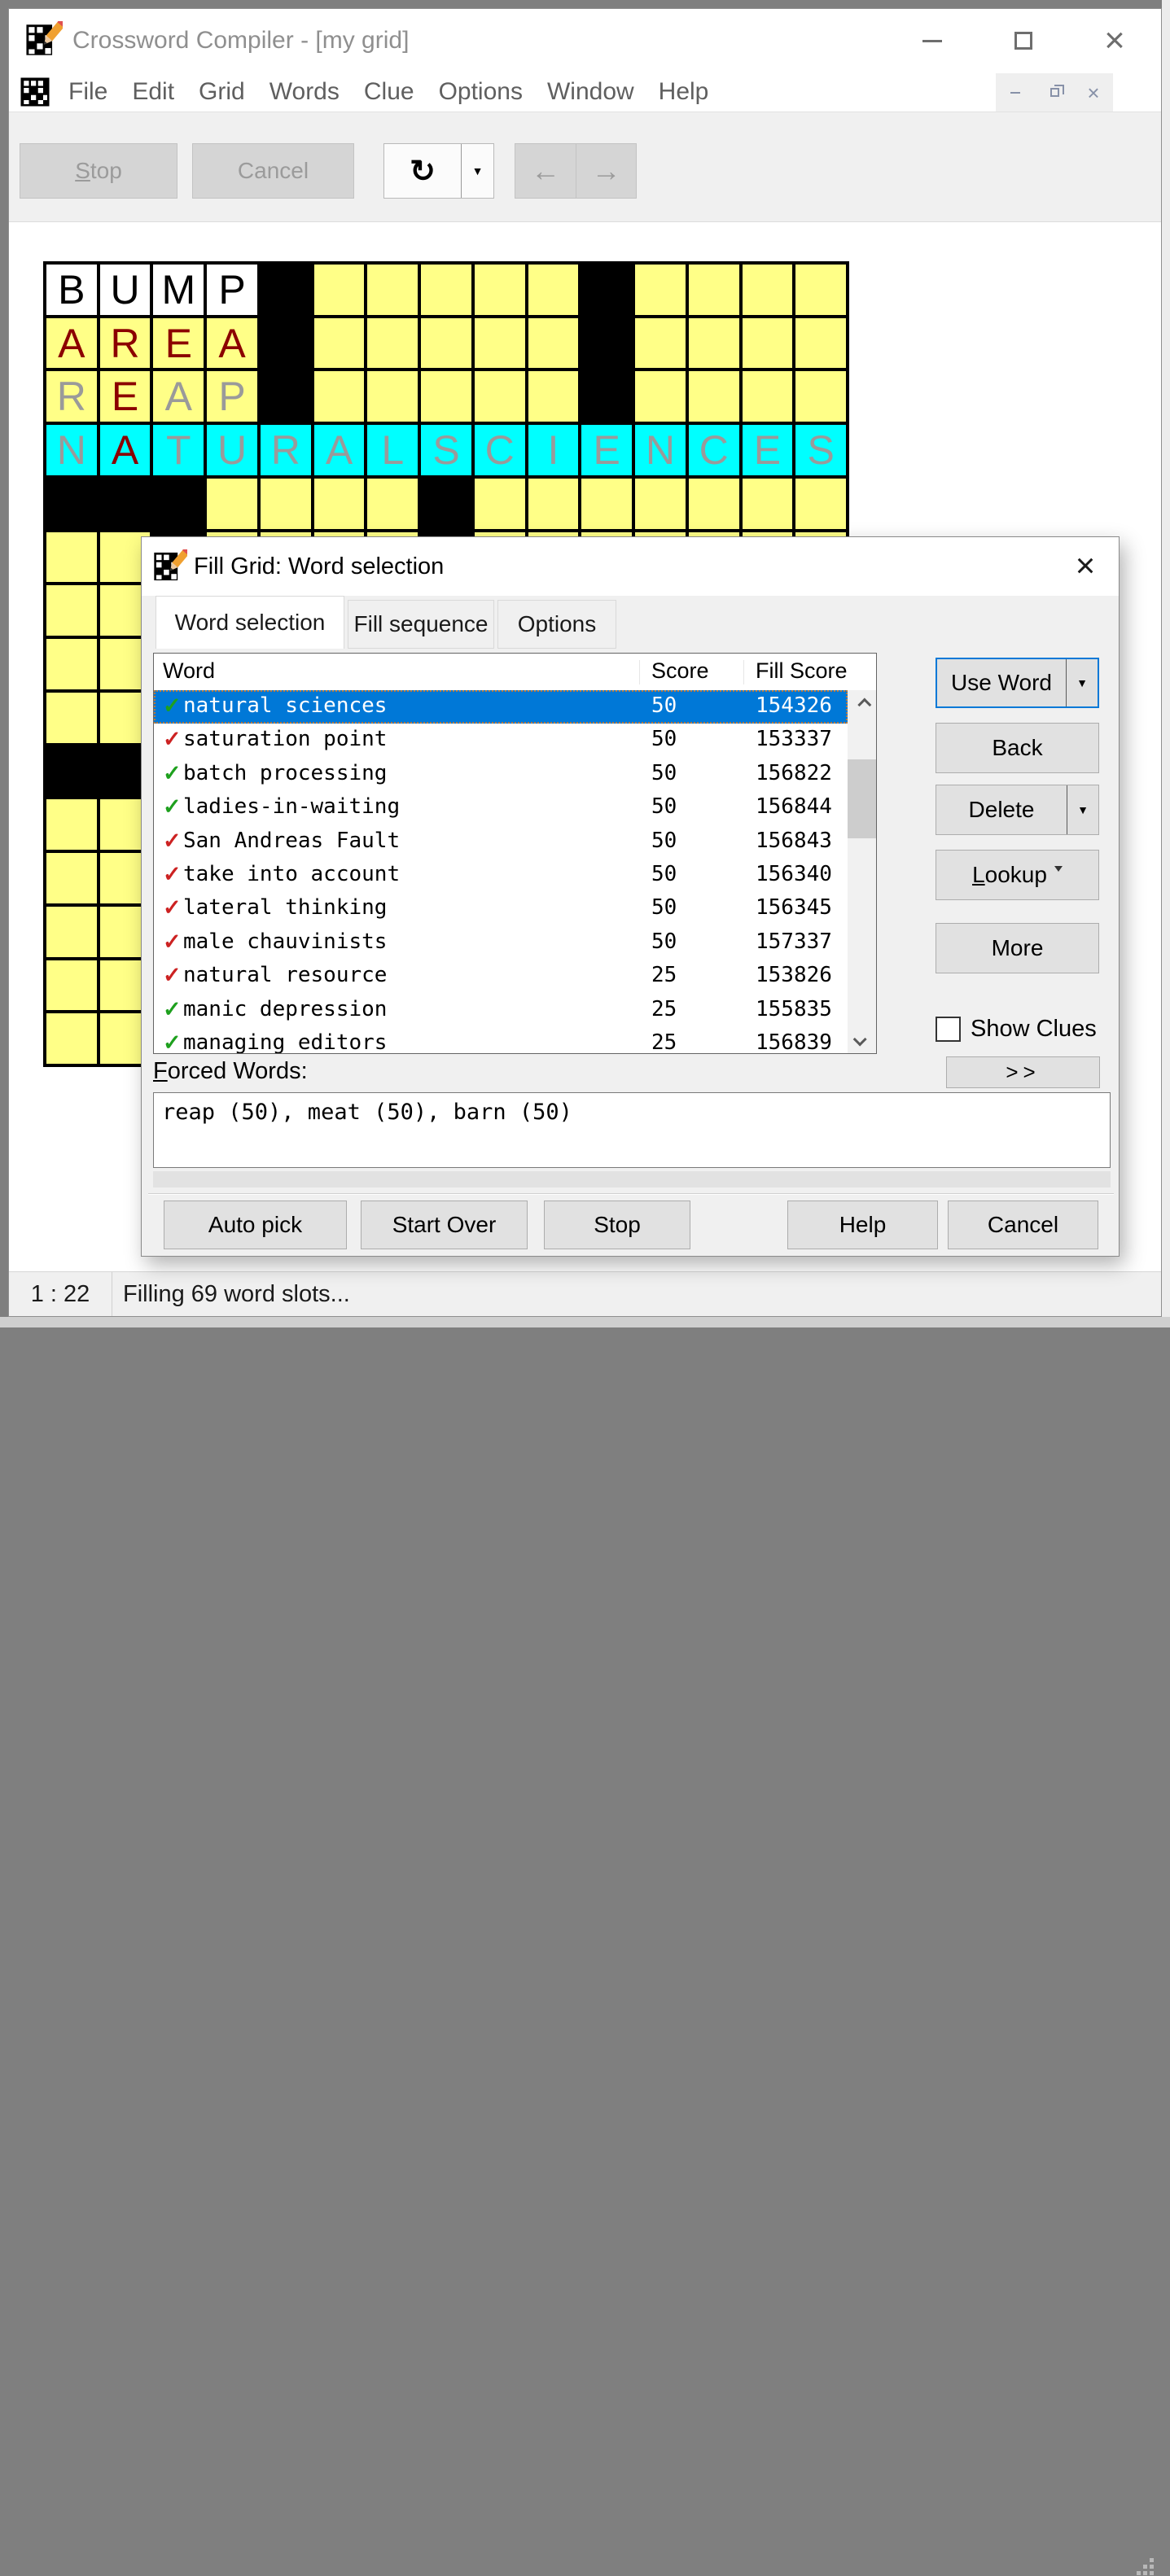 The width and height of the screenshot is (1170, 2576). I want to click on menu-help: Help, so click(684, 92).